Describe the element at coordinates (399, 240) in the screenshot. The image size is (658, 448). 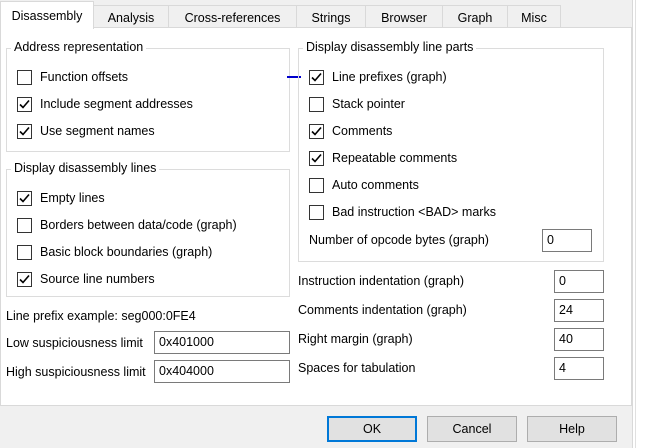
I see `opcode-bytes-label: Number of opcode bytes (graph)` at that location.